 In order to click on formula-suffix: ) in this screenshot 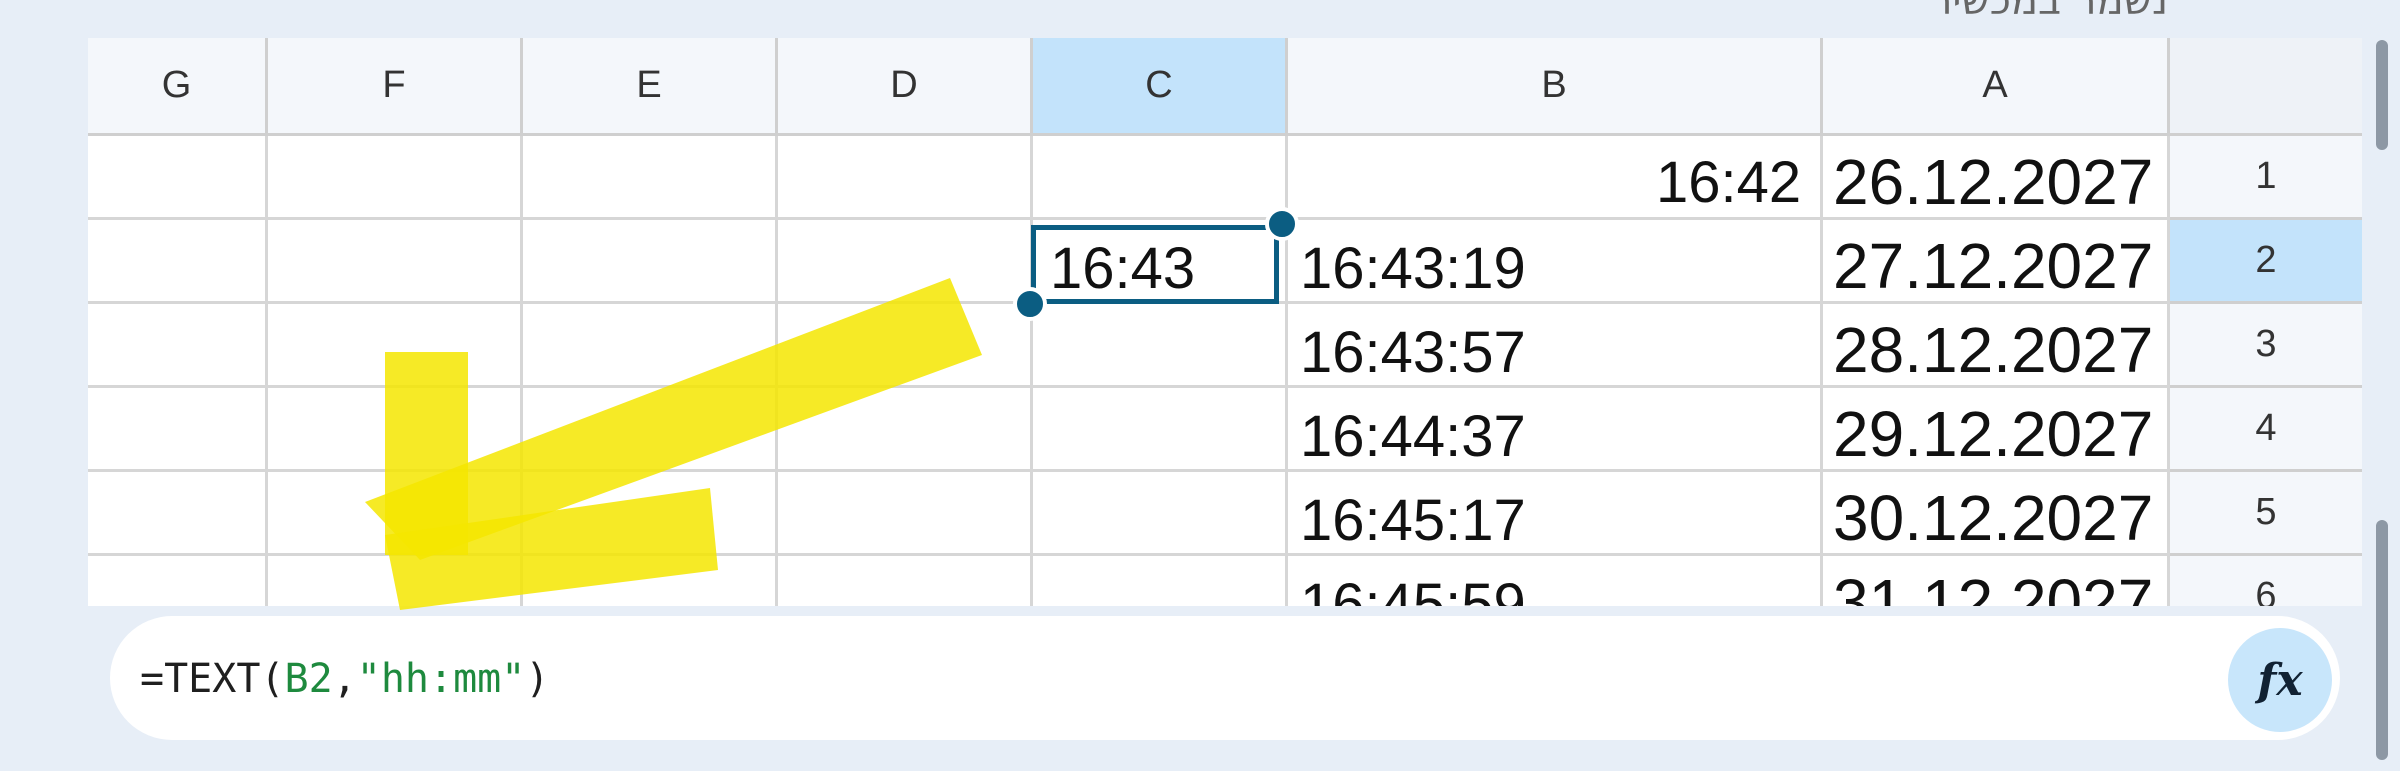, I will do `click(537, 679)`.